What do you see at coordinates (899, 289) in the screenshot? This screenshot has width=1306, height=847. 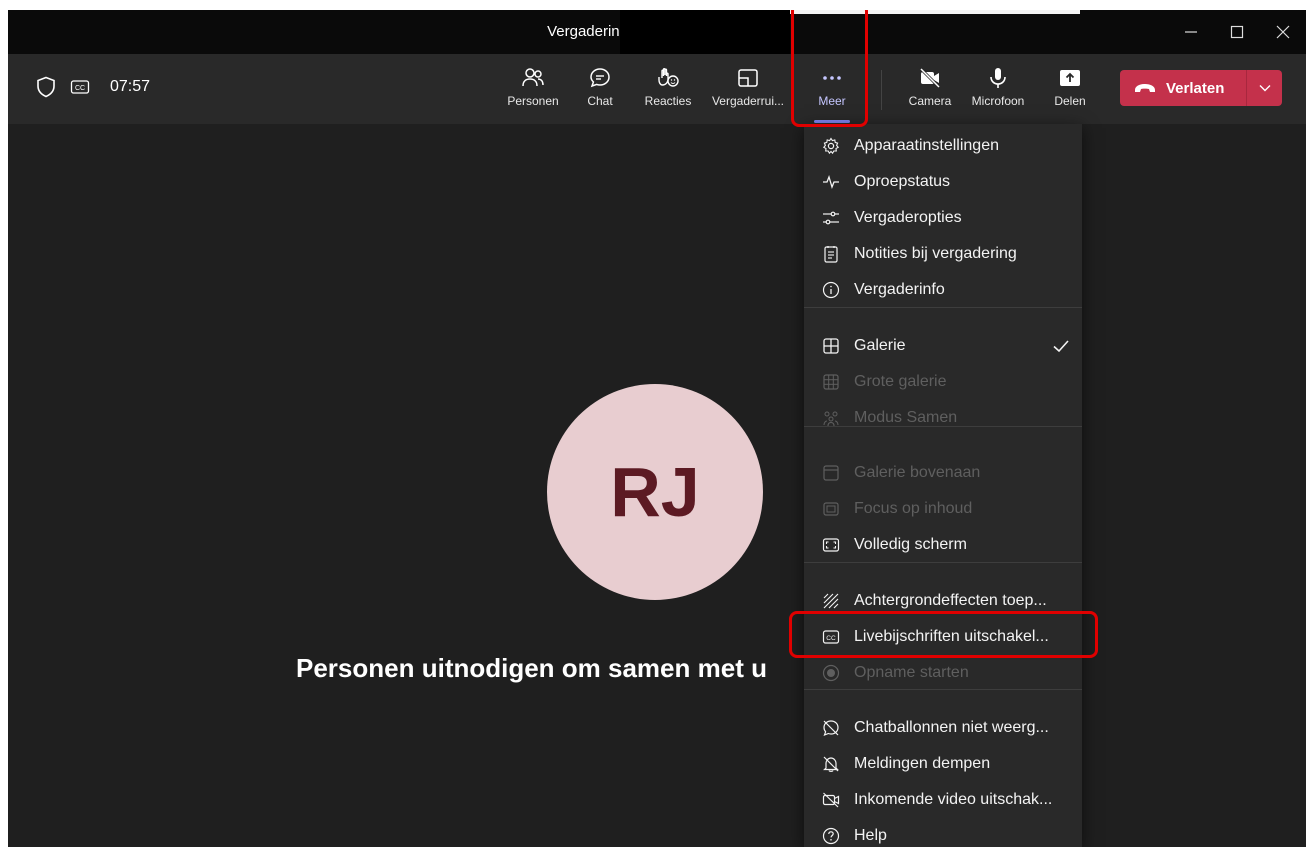 I see `menu-item-label: Vergaderinfo` at bounding box center [899, 289].